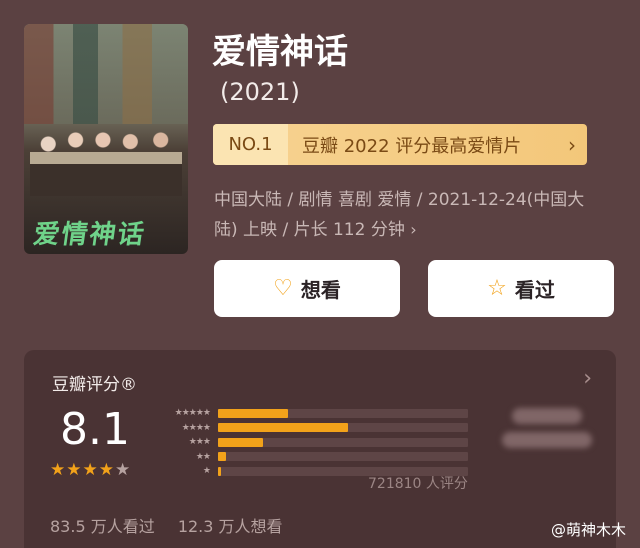 This screenshot has height=548, width=640. I want to click on want-count: 12.3 万人想看, so click(230, 526).